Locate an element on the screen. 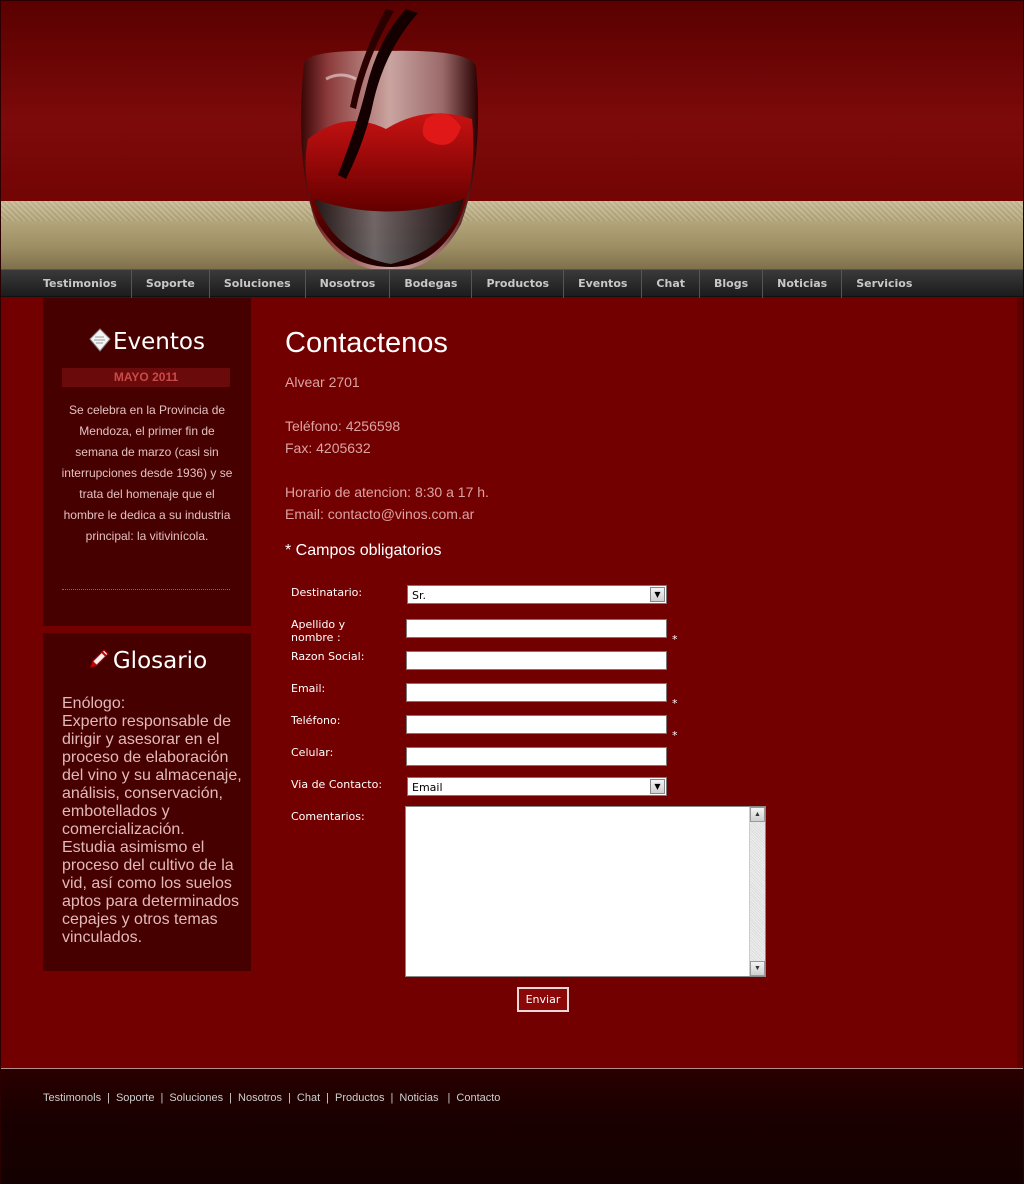 This screenshot has height=1184, width=1024. telefono-input is located at coordinates (536, 724).